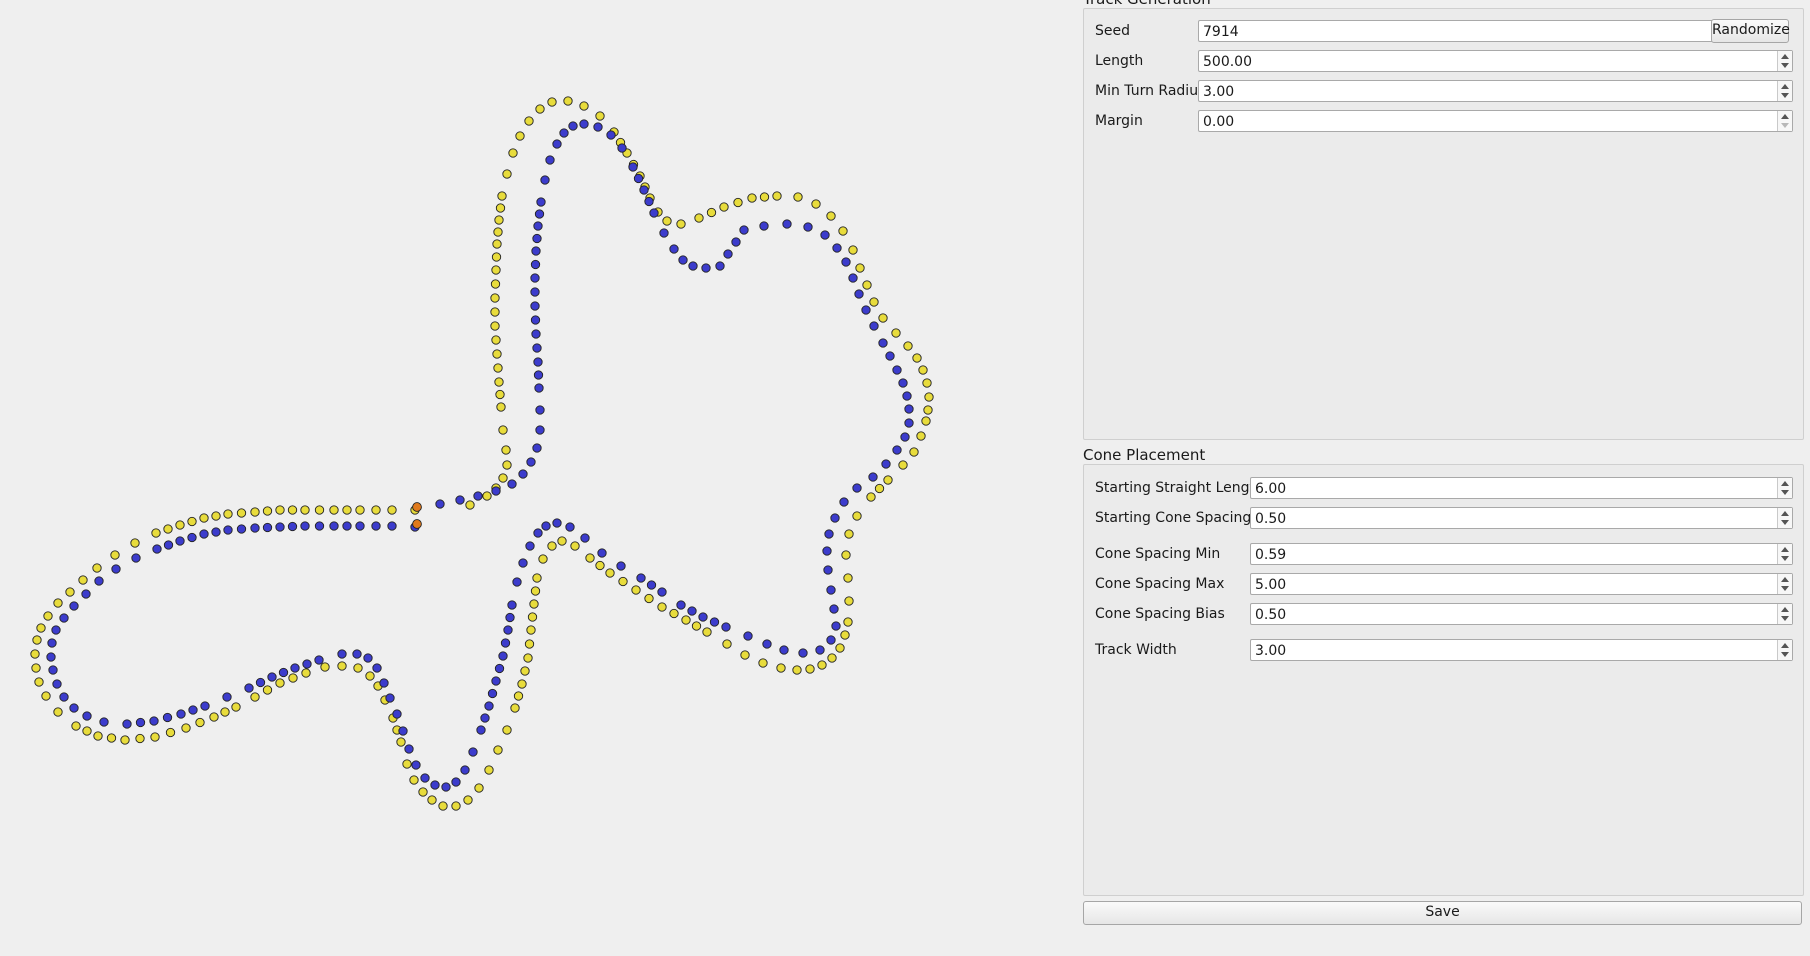 The image size is (1810, 956). What do you see at coordinates (1227, 62) in the screenshot?
I see `length-value: 500.00` at bounding box center [1227, 62].